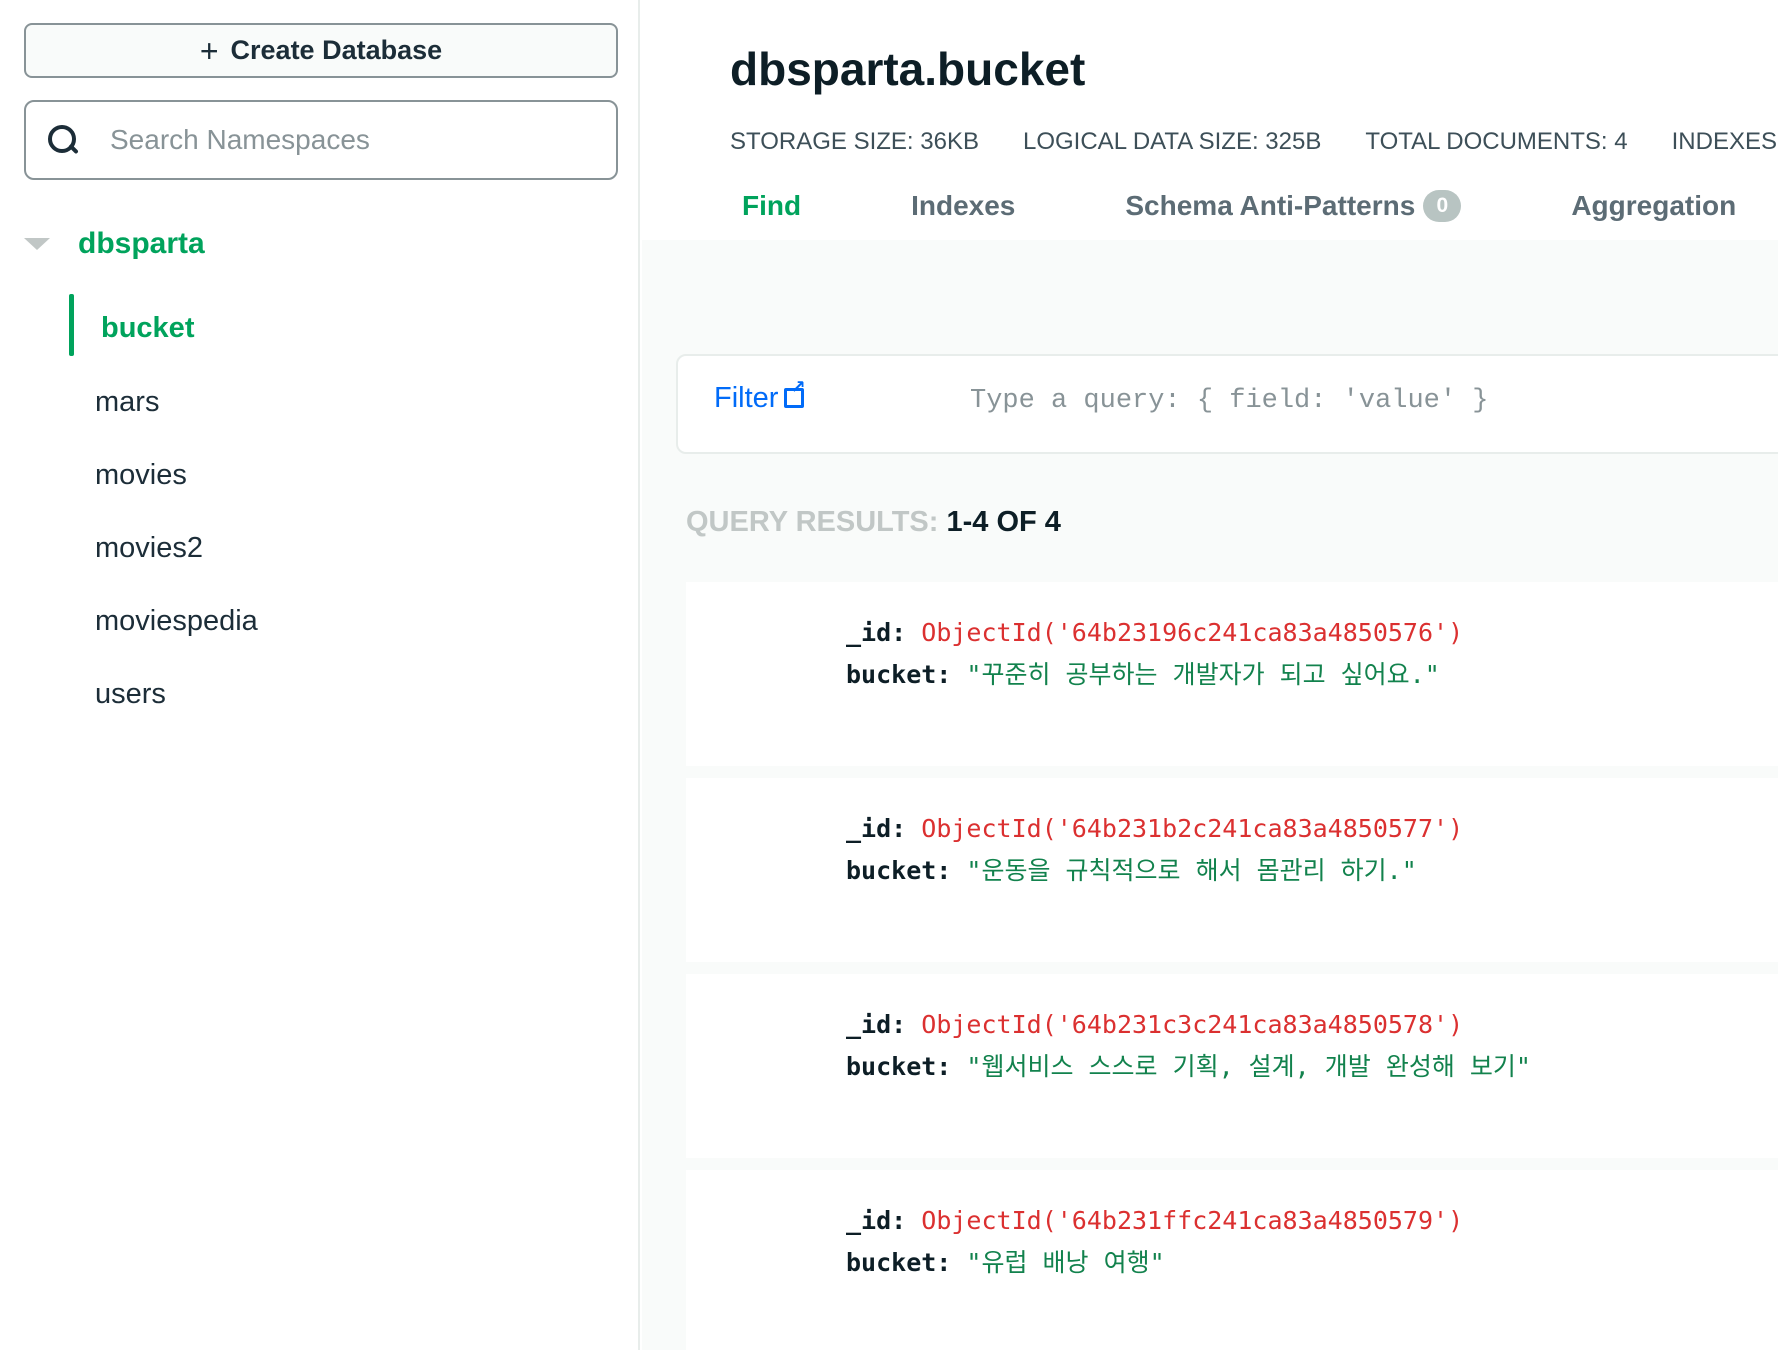 This screenshot has height=1350, width=1778. Describe the element at coordinates (822, 141) in the screenshot. I see `stat-key: STORAGE SIZE:` at that location.